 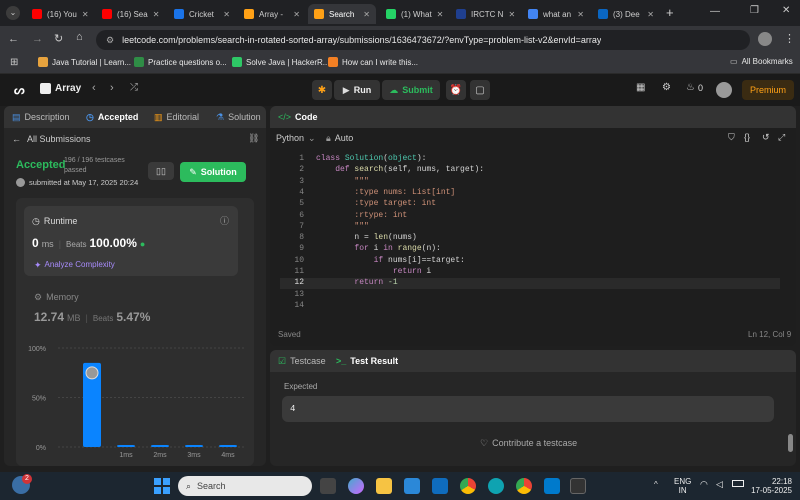 What do you see at coordinates (666, 87) in the screenshot?
I see `settings-gear-icon: ⚙` at bounding box center [666, 87].